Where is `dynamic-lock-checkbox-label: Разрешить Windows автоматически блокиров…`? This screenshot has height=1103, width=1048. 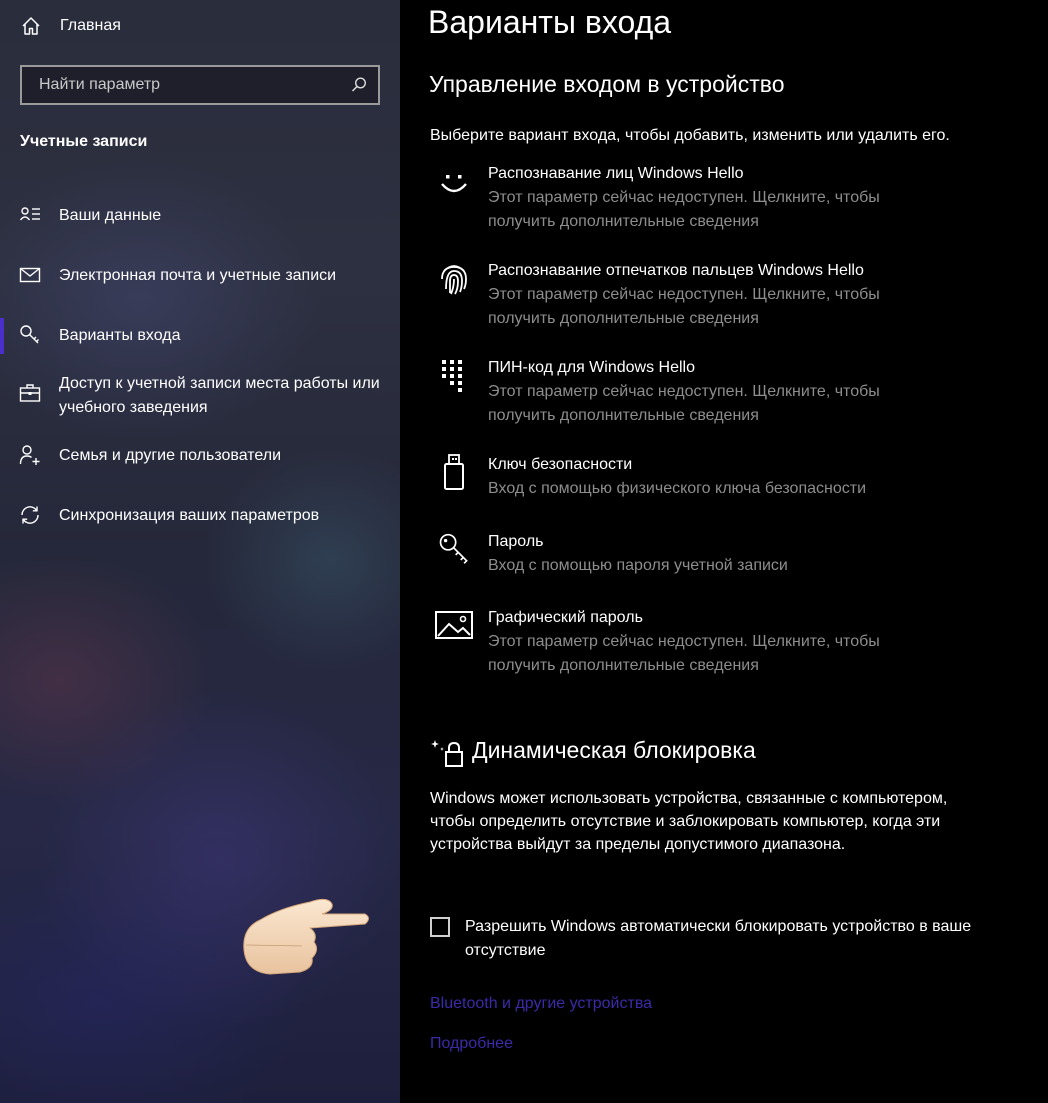
dynamic-lock-checkbox-label: Разрешить Windows автоматически блокиров… is located at coordinates (735, 939).